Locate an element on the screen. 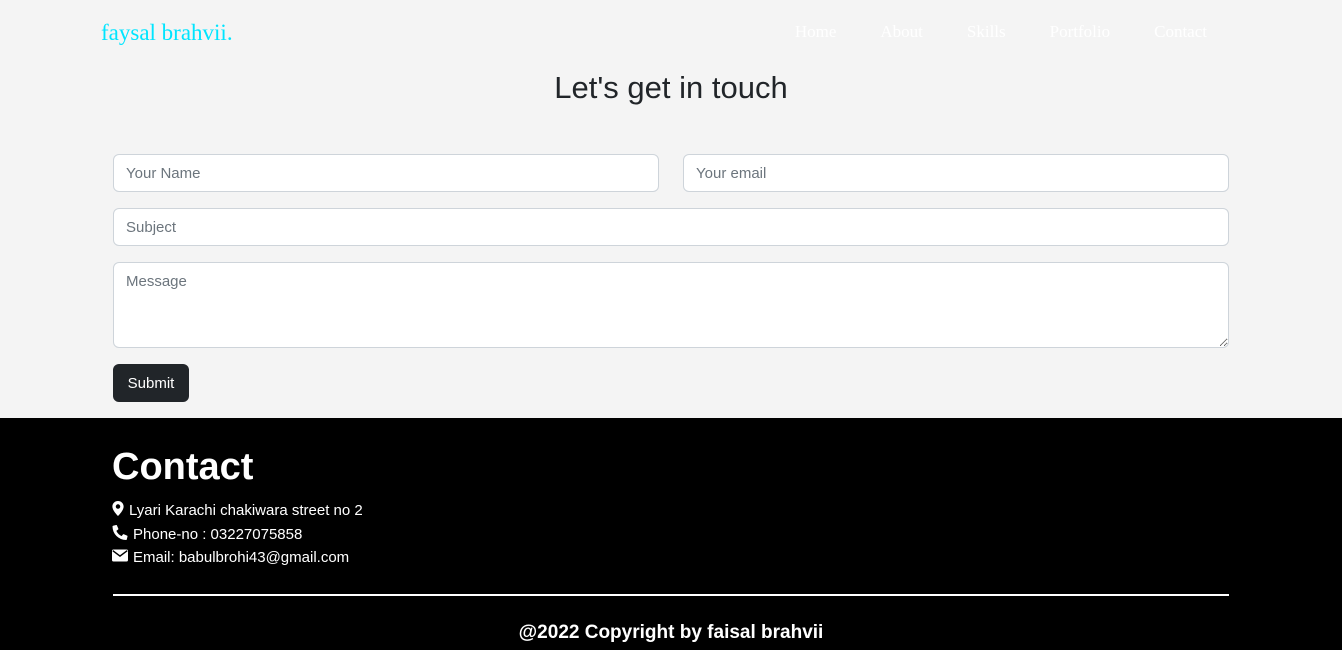 This screenshot has width=1342, height=650. phone-line: Phone-no : 03227075858 is located at coordinates (207, 534).